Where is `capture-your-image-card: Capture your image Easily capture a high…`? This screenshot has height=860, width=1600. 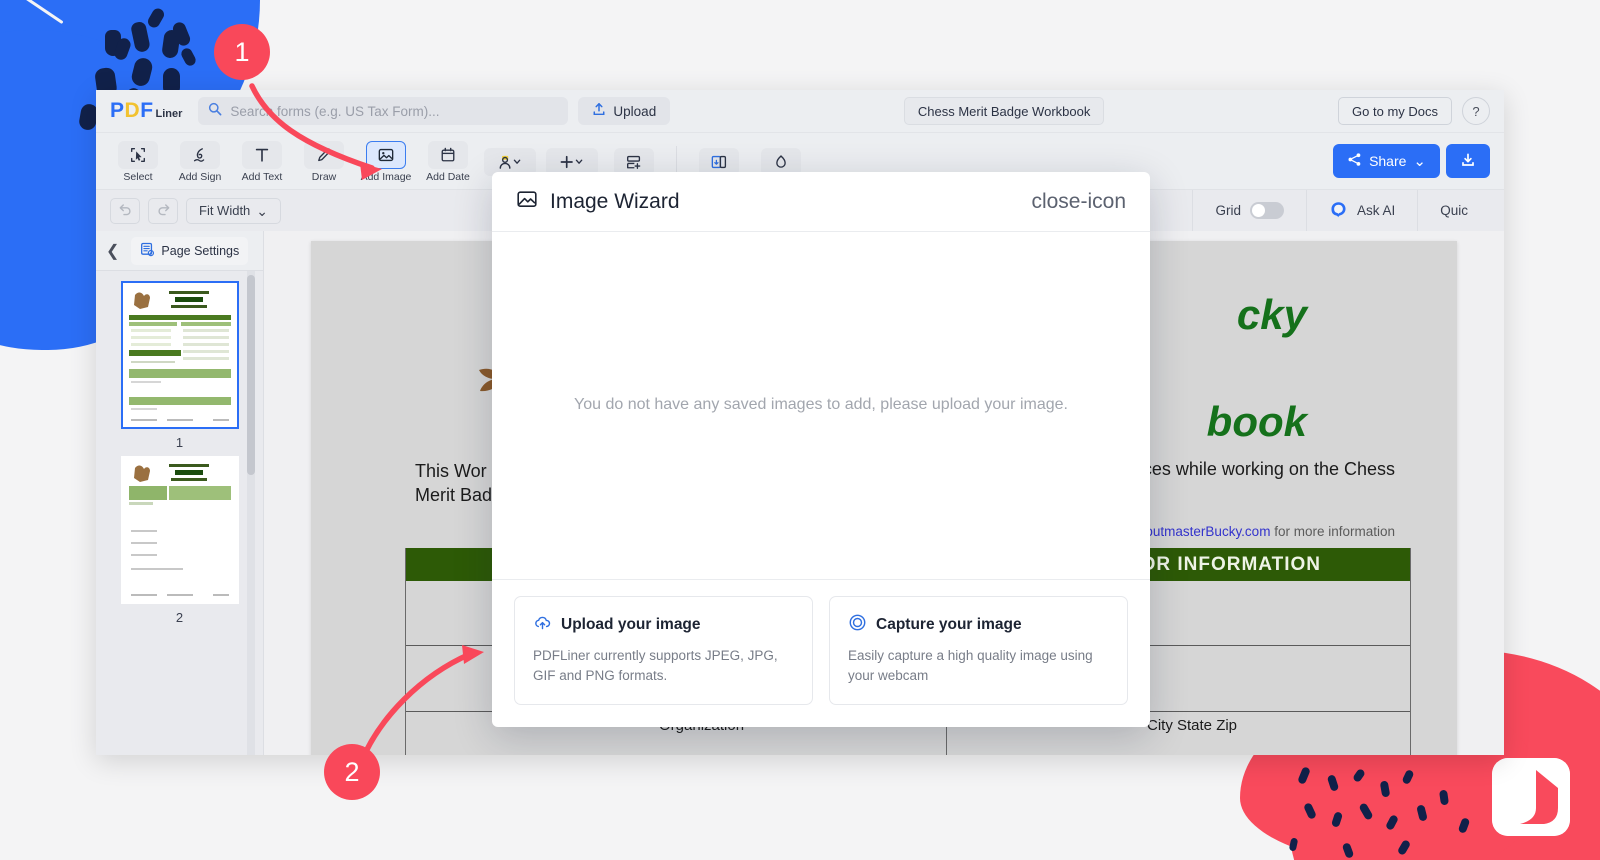 capture-your-image-card: Capture your image Easily capture a high… is located at coordinates (978, 650).